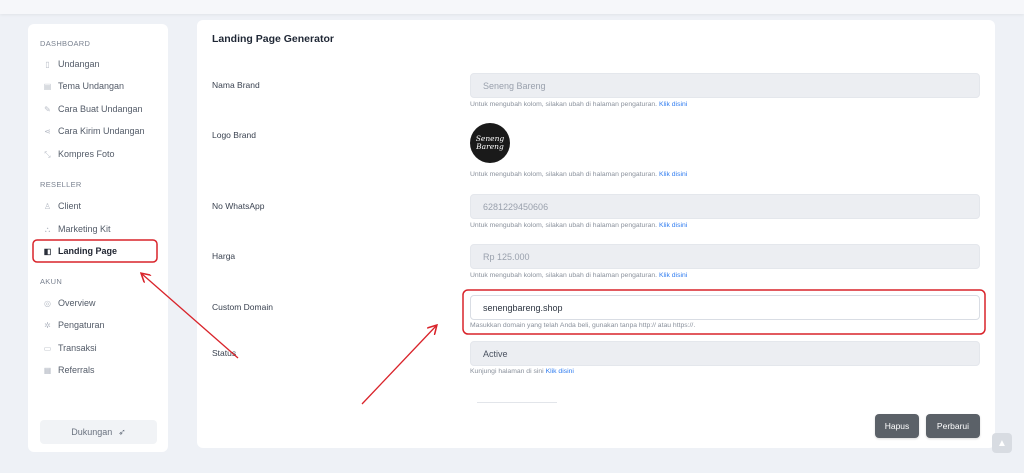  I want to click on section-title-dashboard: DASHBOARD, so click(65, 43).